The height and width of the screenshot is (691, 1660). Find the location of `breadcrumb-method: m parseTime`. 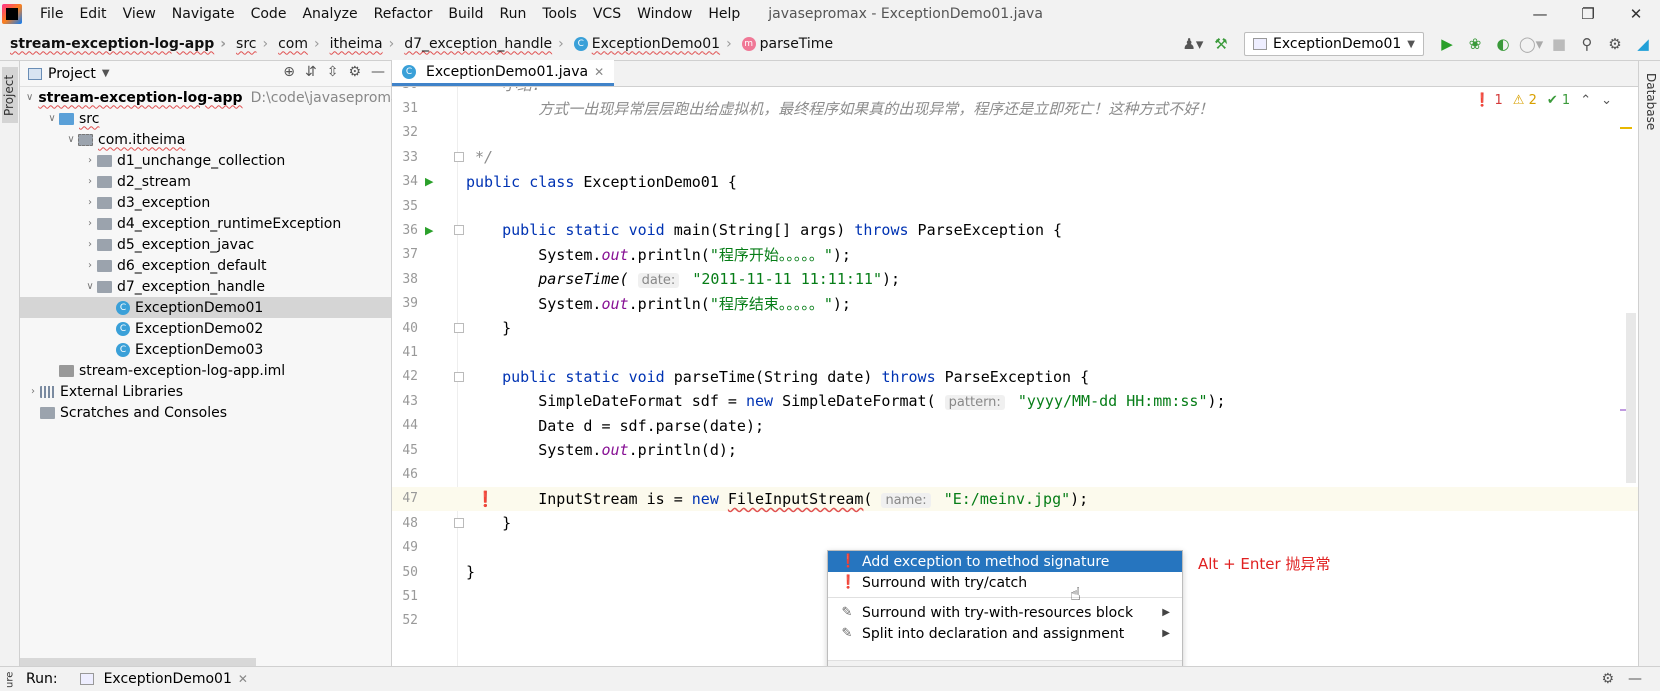

breadcrumb-method: m parseTime is located at coordinates (782, 44).